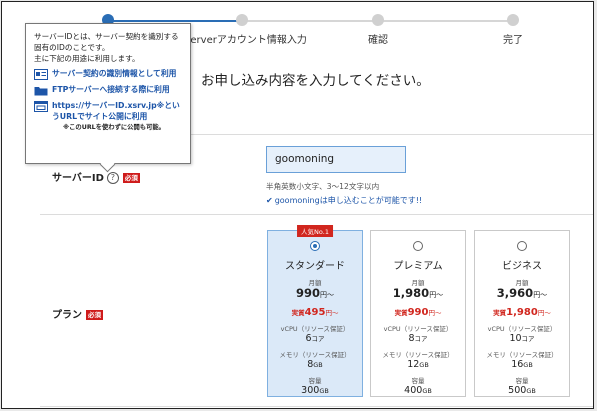 The height and width of the screenshot is (411, 597). I want to click on step-label-complete: 完了, so click(513, 40).